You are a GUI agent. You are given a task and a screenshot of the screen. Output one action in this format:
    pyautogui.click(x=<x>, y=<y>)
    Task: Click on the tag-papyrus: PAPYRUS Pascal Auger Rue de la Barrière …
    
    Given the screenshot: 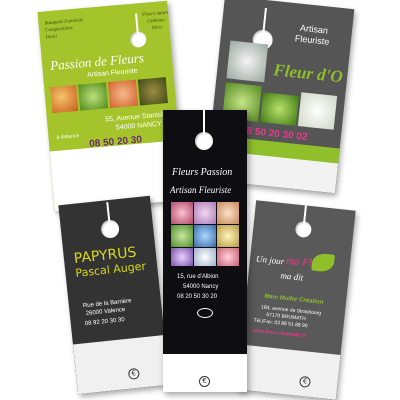 What is the action you would take?
    pyautogui.click(x=114, y=295)
    